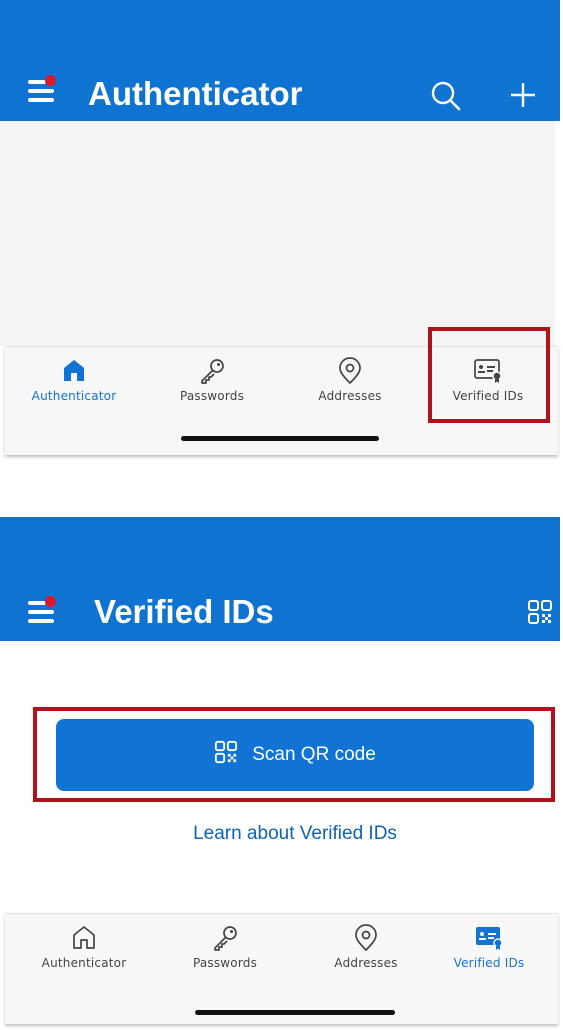  Describe the element at coordinates (74, 372) in the screenshot. I see `home-icon` at that location.